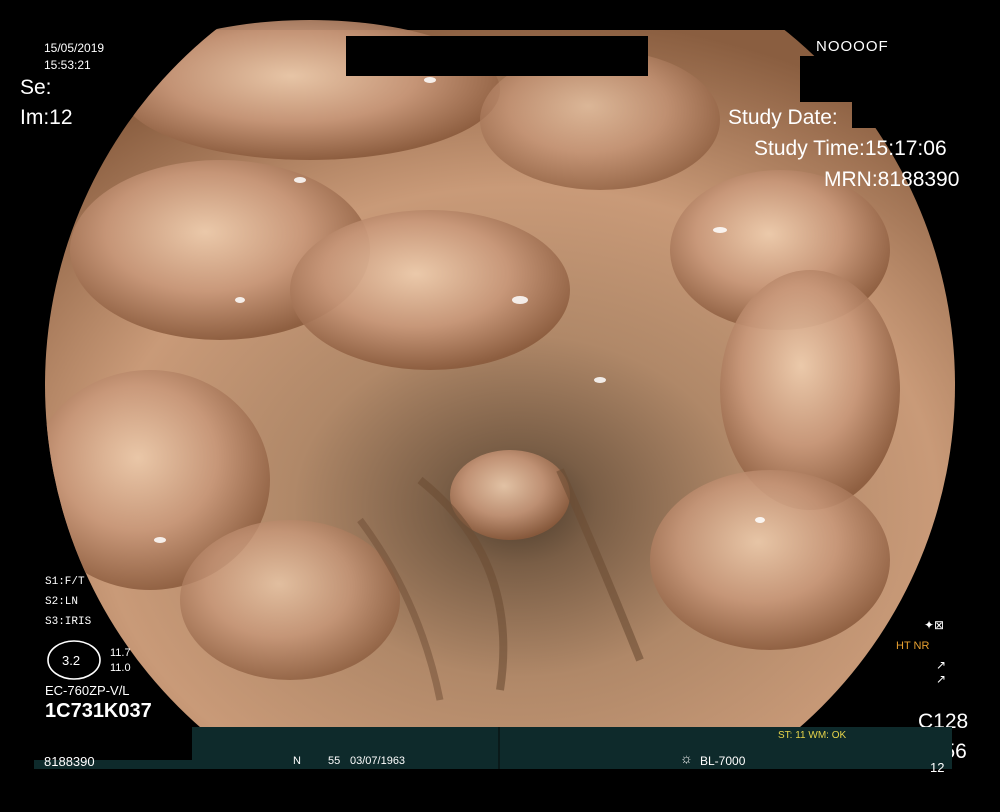 This screenshot has height=812, width=1000. I want to click on status-line: ST: 11 WM: OK, so click(812, 735).